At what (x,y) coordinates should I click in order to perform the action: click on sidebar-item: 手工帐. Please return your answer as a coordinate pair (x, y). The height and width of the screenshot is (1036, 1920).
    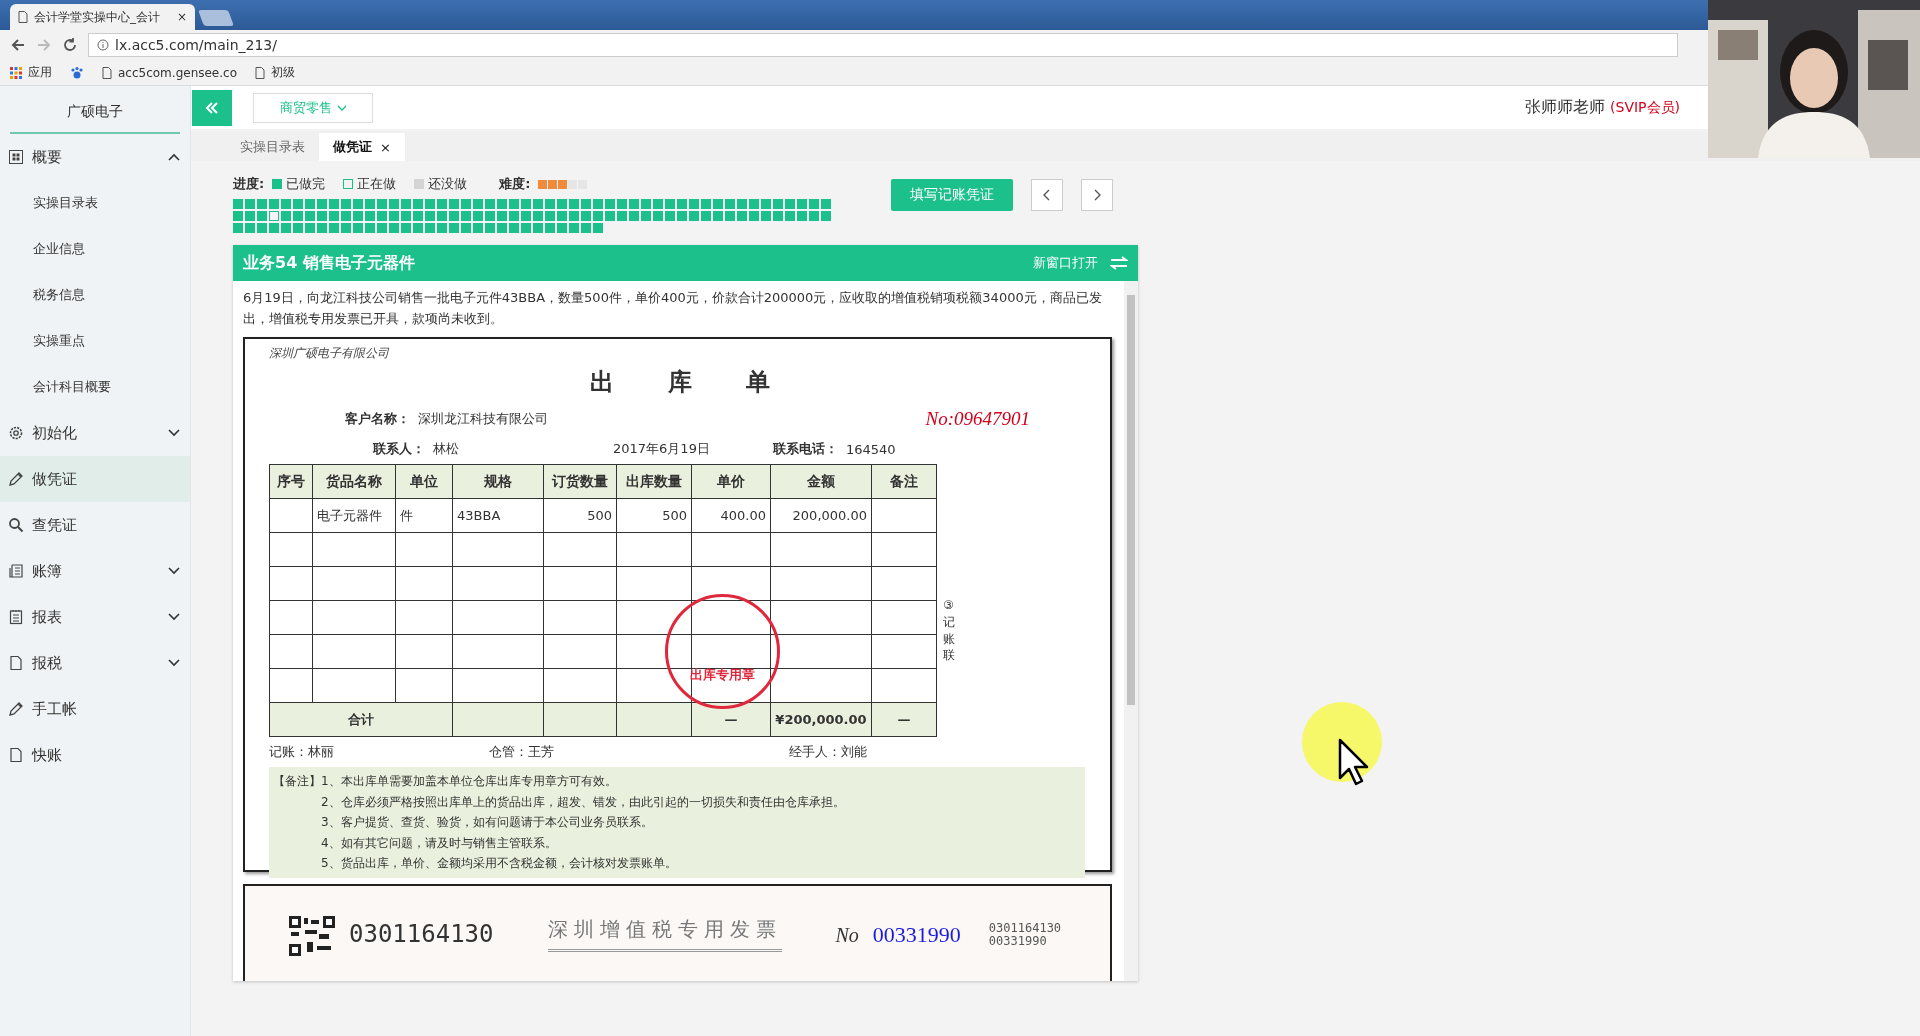
    Looking at the image, I should click on (95, 709).